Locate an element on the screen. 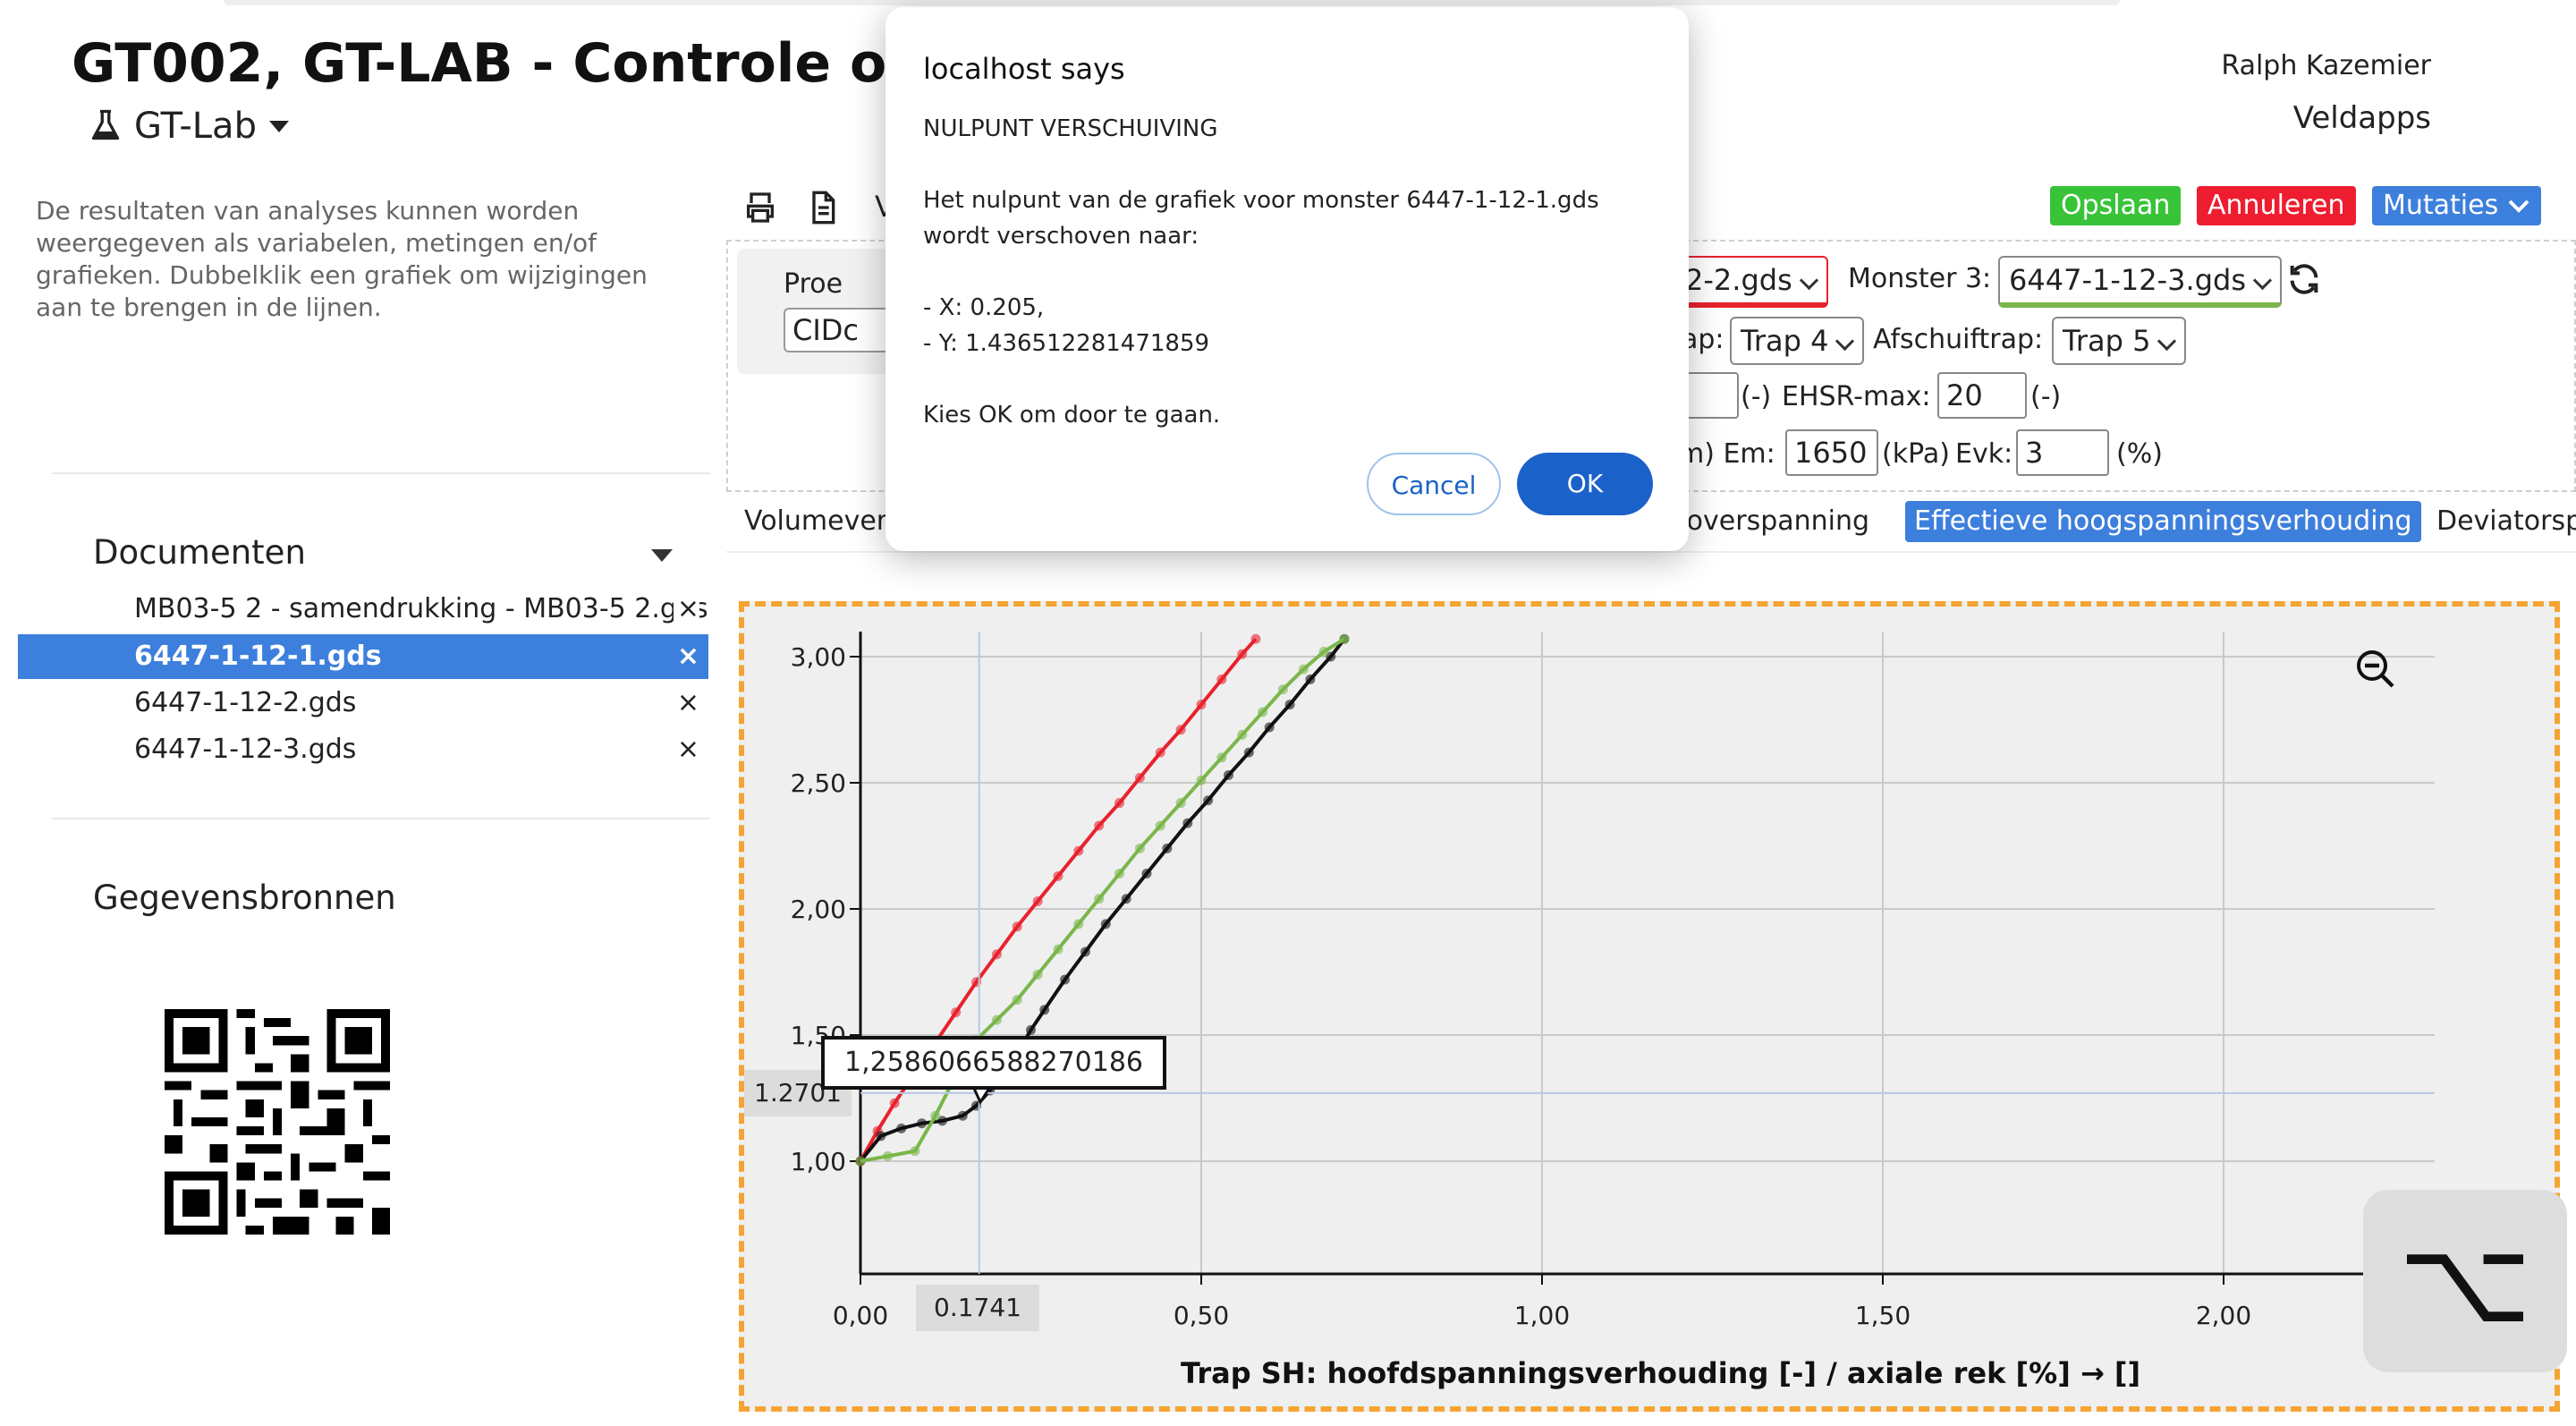  afschuiftrap-select: Trap 5 is located at coordinates (2119, 341).